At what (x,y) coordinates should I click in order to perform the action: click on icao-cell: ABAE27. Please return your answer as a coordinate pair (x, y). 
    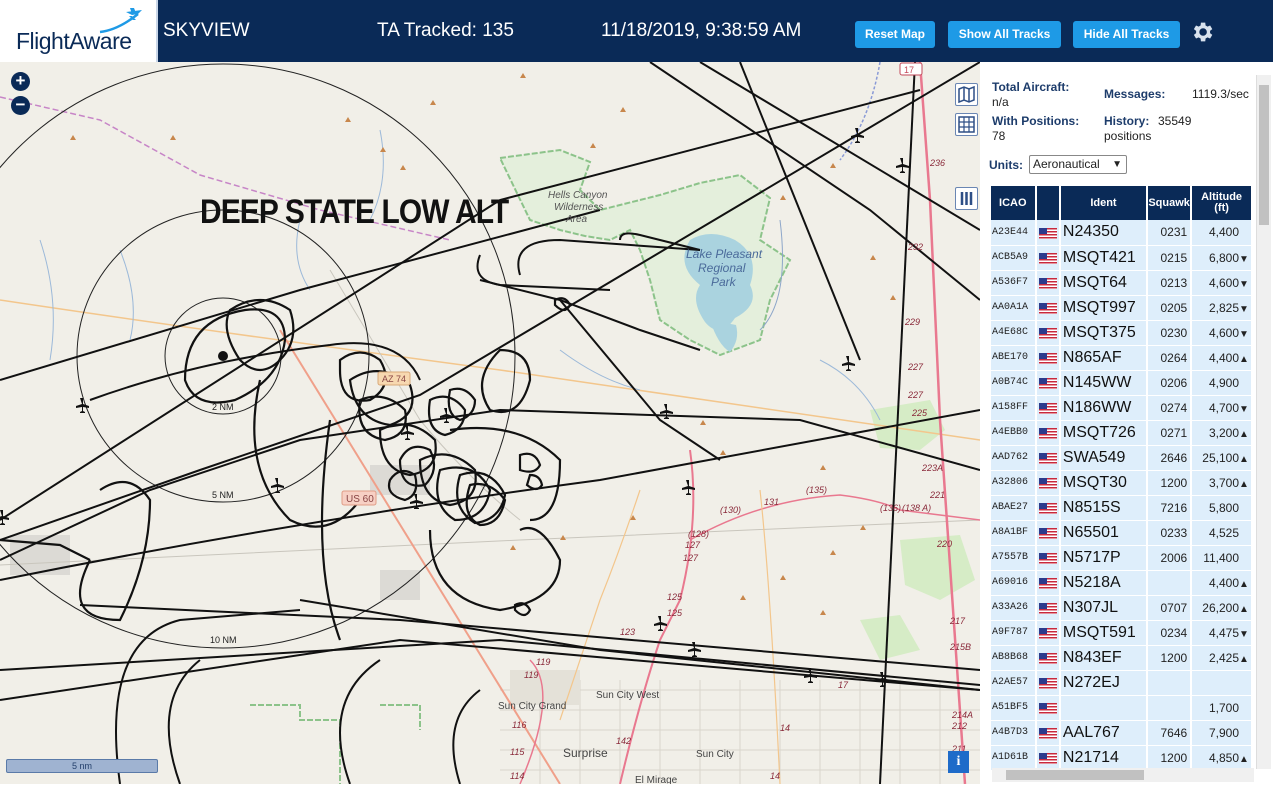
    Looking at the image, I should click on (1014, 508).